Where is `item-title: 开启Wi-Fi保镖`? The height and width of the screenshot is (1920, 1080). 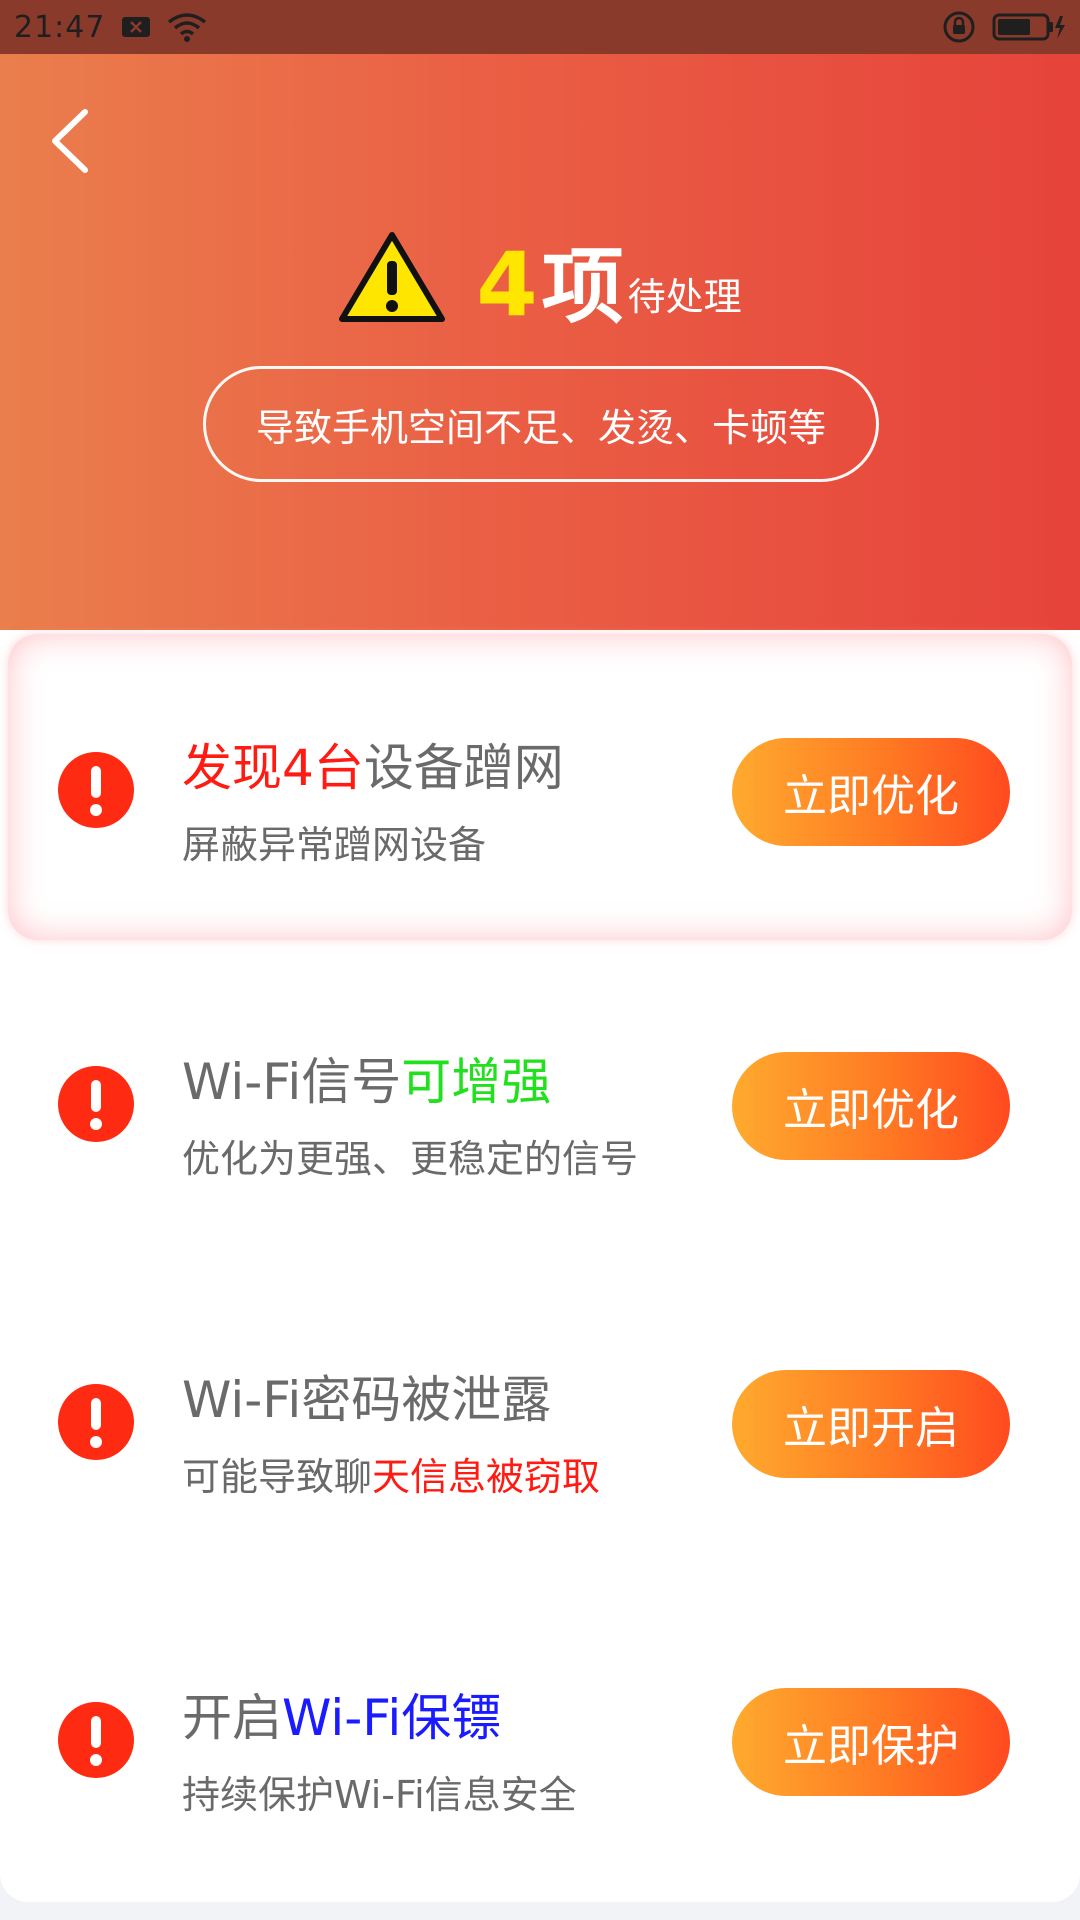 item-title: 开启Wi-Fi保镖 is located at coordinates (341, 1714).